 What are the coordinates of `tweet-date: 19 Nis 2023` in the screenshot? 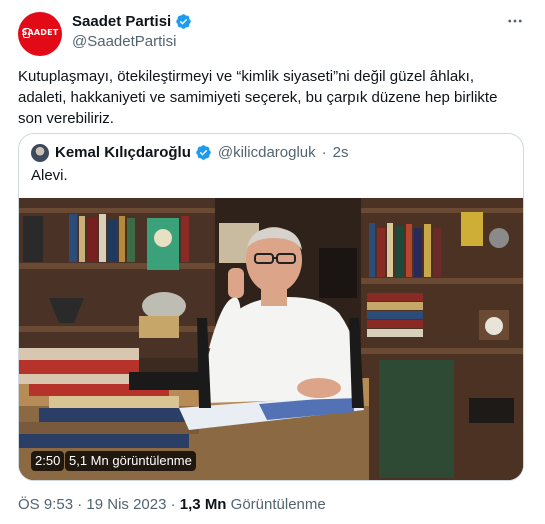 It's located at (126, 504).